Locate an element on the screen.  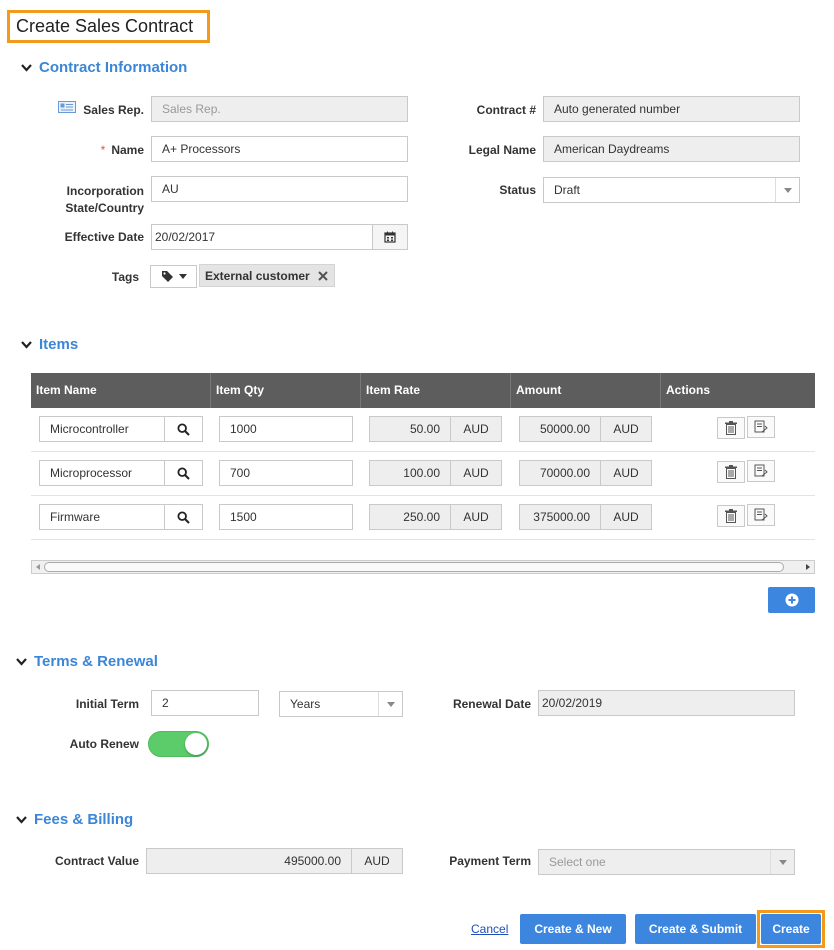
amount-field: 50000.00 is located at coordinates (560, 429).